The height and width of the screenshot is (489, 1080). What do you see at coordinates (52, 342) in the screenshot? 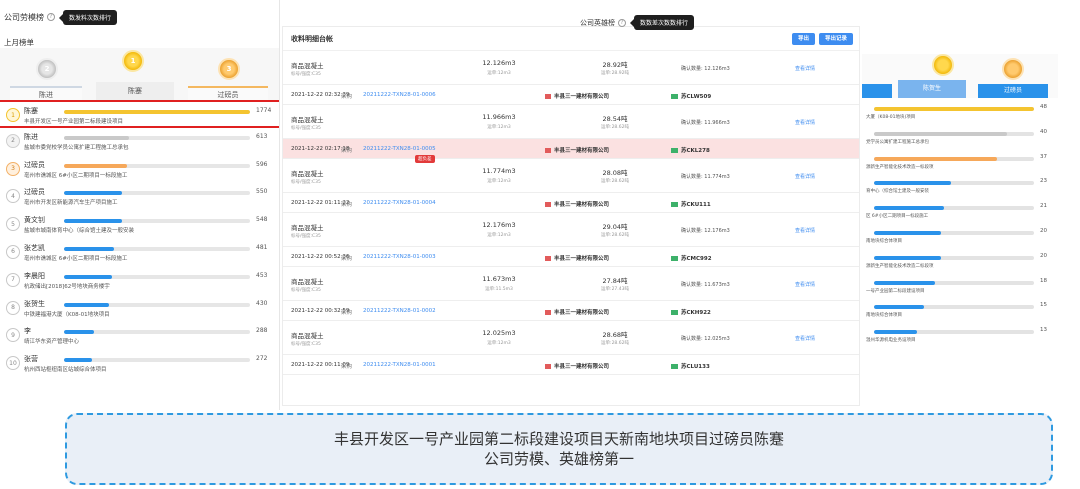
I see `rank-project: 靖江华东资产管理中心` at bounding box center [52, 342].